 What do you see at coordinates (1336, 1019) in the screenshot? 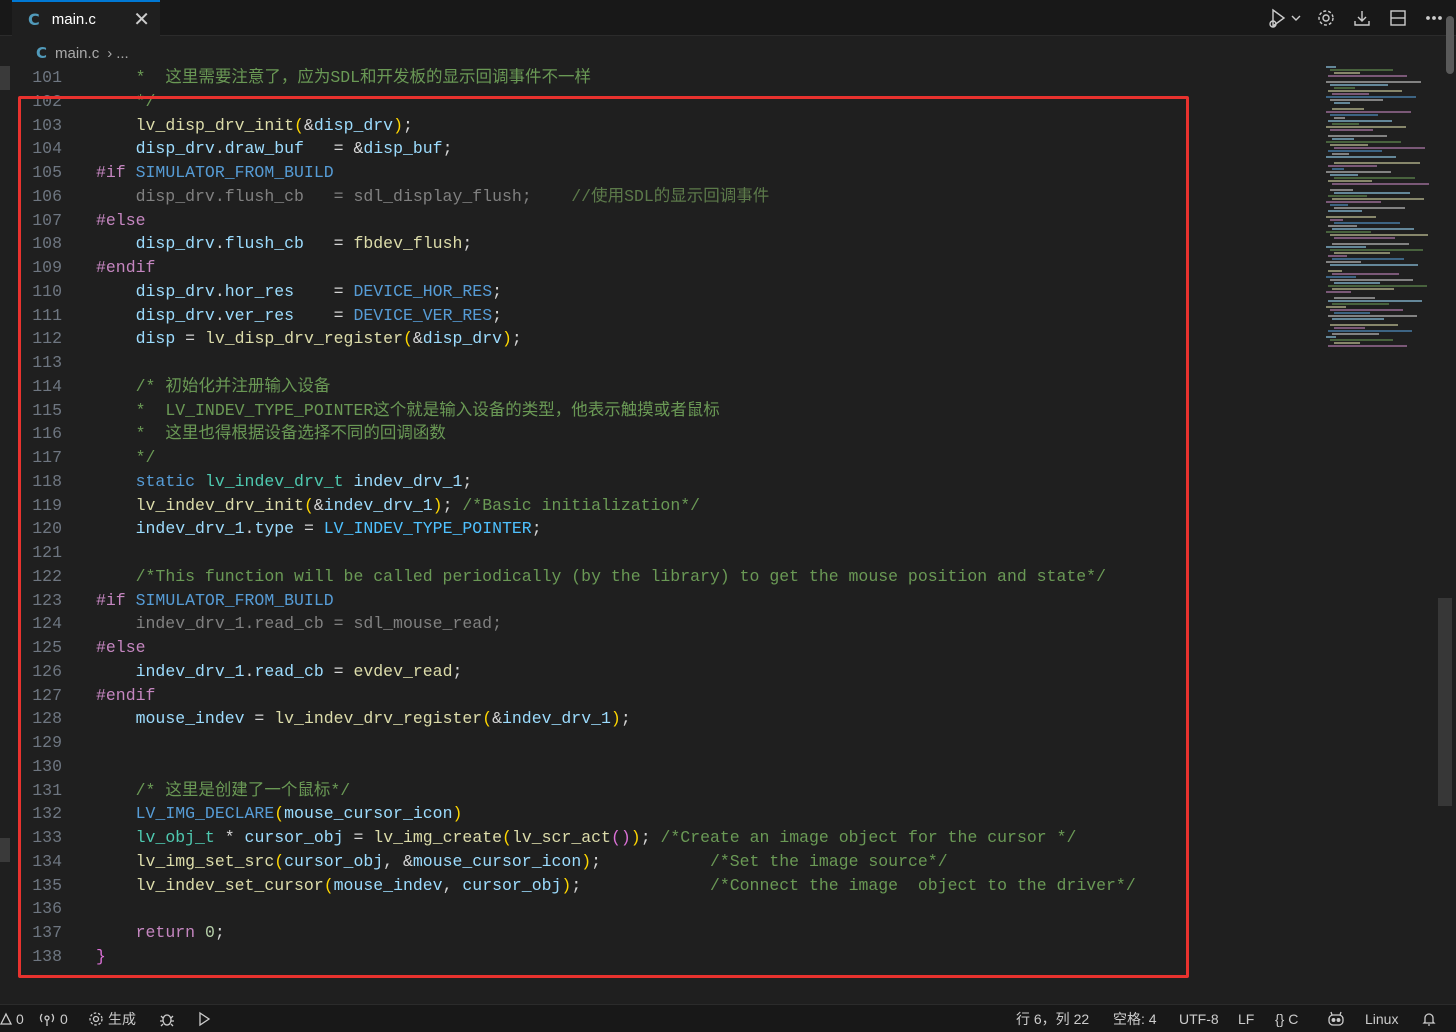
I see `copilot-icon` at bounding box center [1336, 1019].